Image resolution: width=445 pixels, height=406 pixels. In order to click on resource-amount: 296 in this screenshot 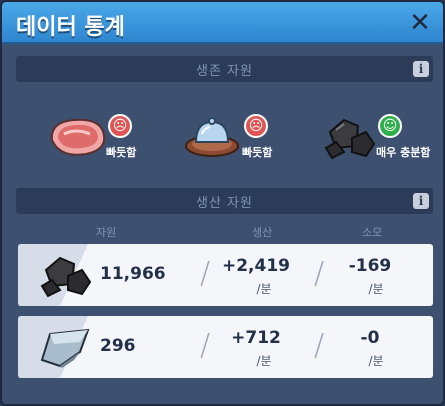, I will do `click(118, 346)`.